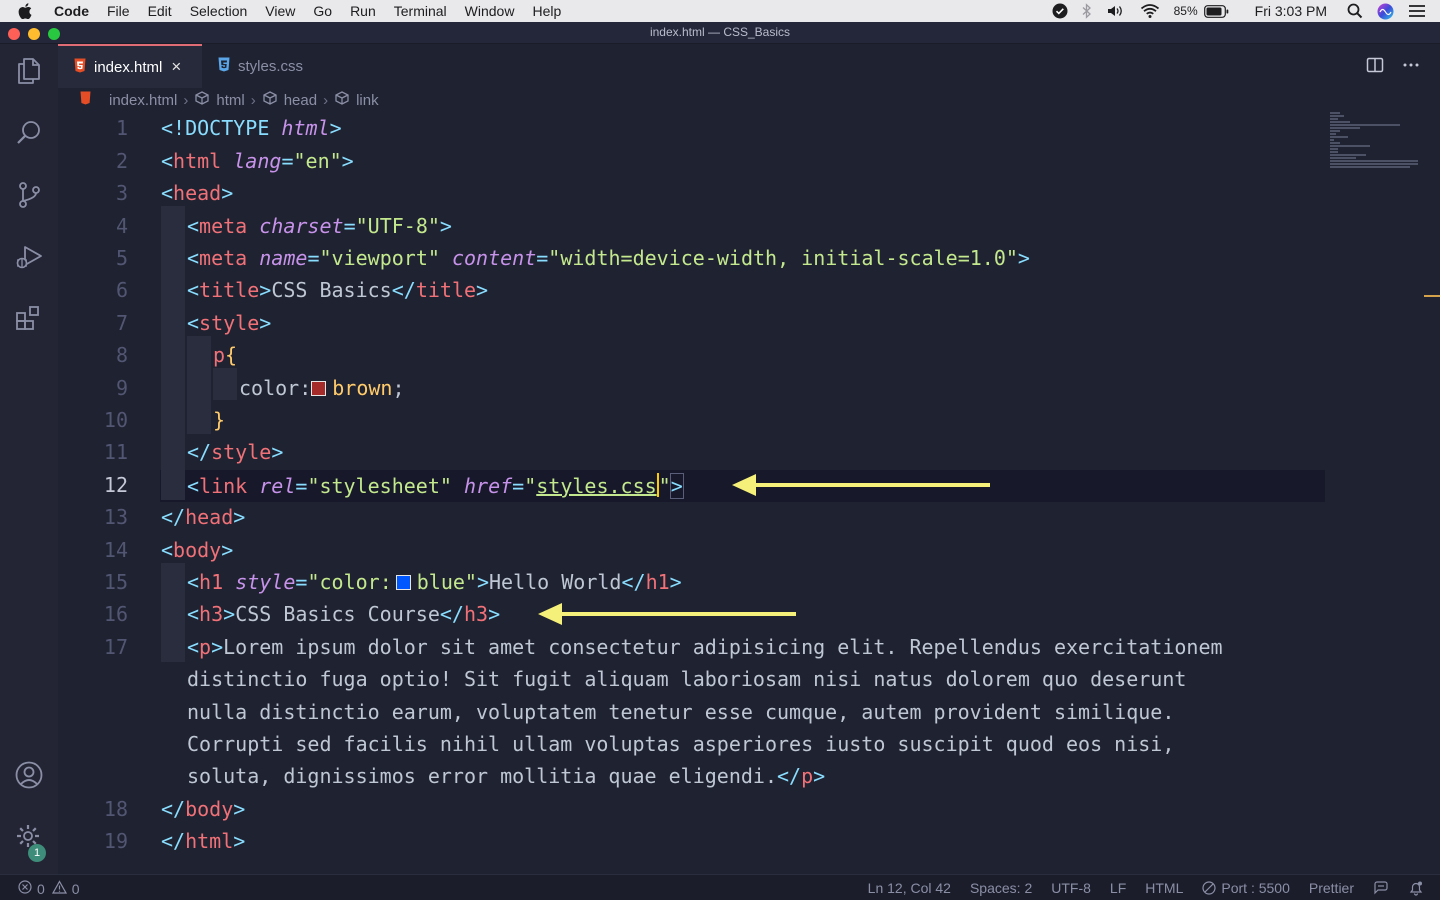  What do you see at coordinates (546, 11) in the screenshot?
I see `menu-help: Help` at bounding box center [546, 11].